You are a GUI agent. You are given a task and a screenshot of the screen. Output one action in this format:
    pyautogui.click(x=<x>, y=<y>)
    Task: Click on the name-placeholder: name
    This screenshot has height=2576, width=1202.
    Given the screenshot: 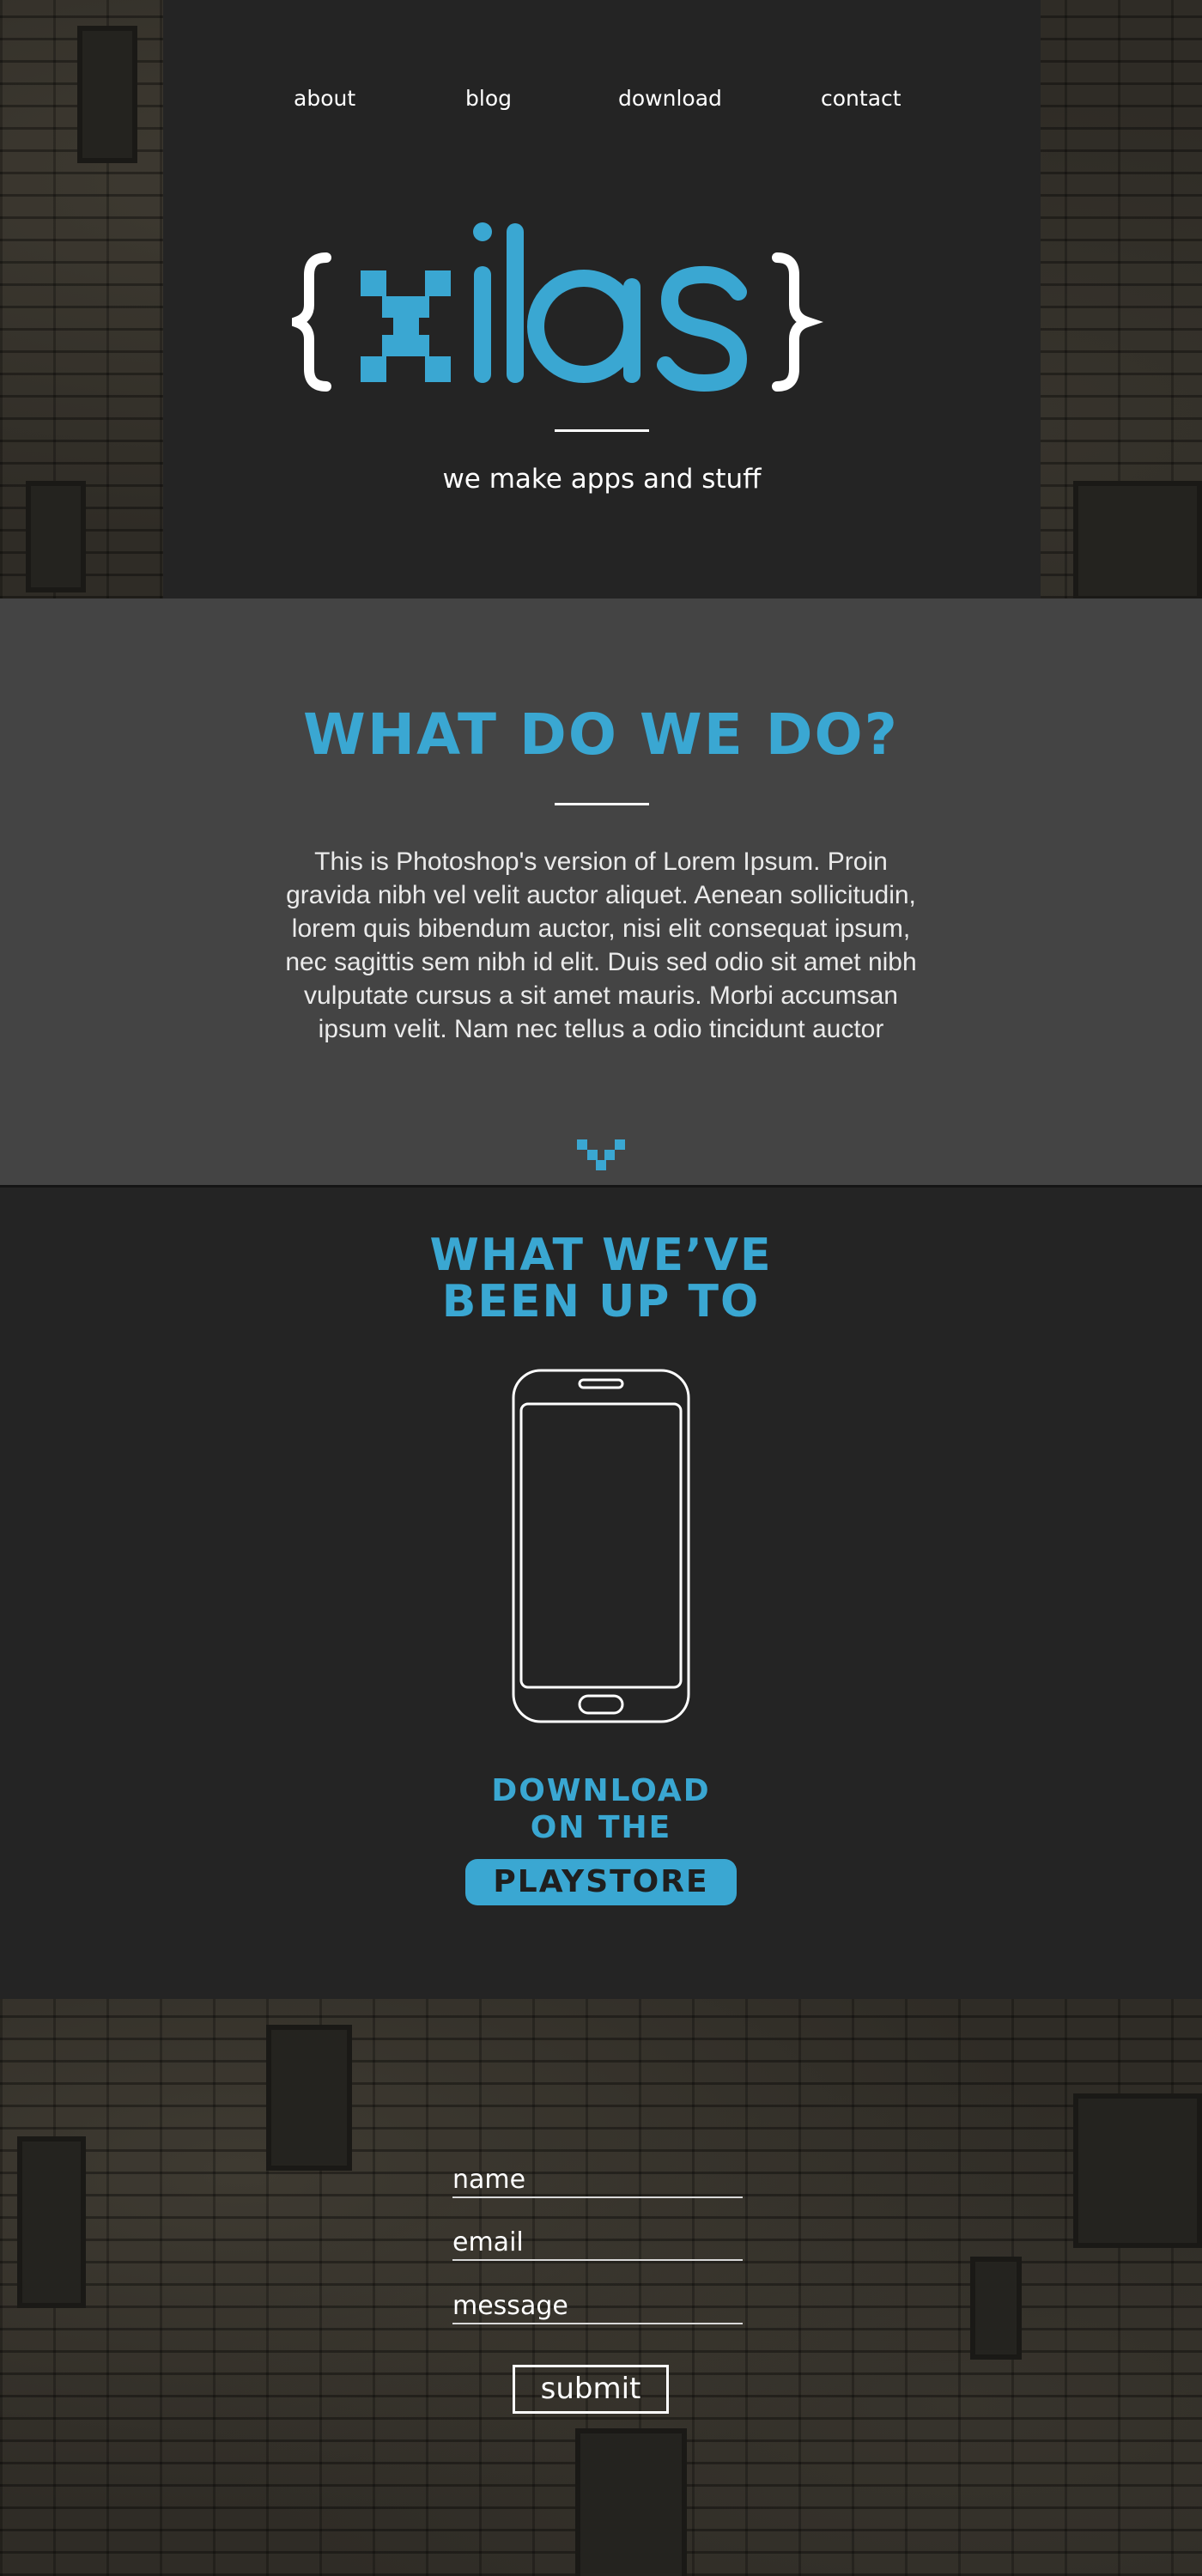 What is the action you would take?
    pyautogui.click(x=489, y=2180)
    